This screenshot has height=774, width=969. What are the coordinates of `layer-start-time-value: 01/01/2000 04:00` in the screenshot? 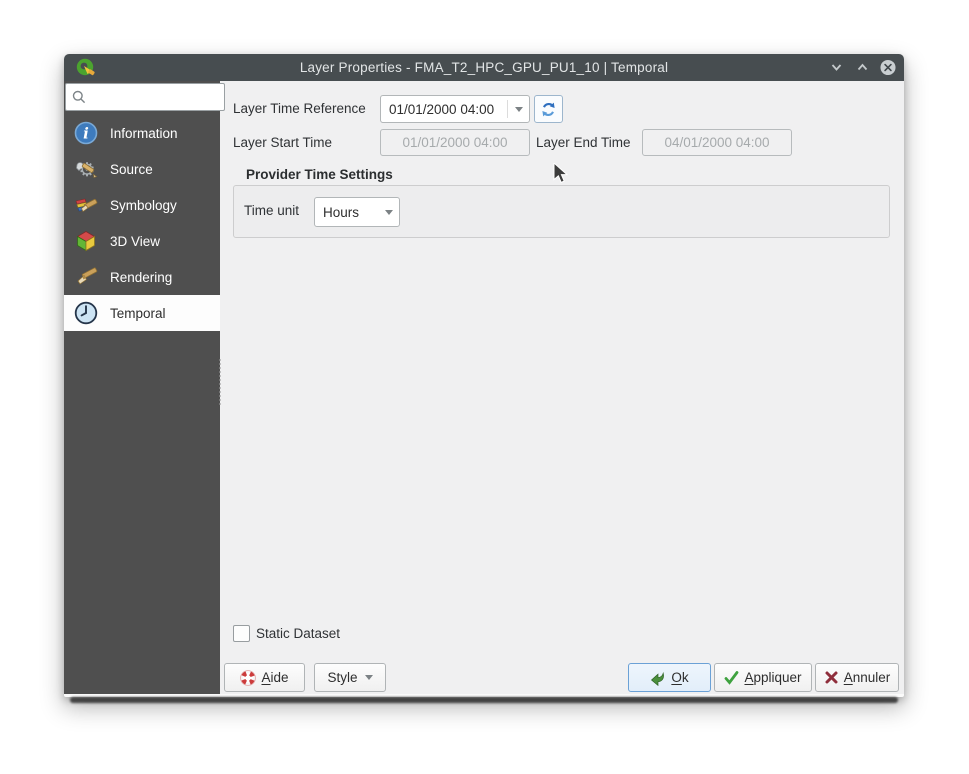 It's located at (455, 142).